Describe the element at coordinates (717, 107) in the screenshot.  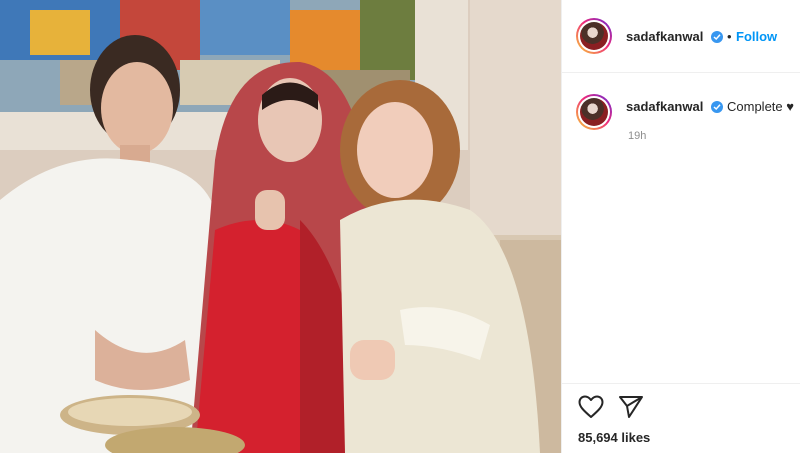
I see `caption-verified-badge-icon` at that location.